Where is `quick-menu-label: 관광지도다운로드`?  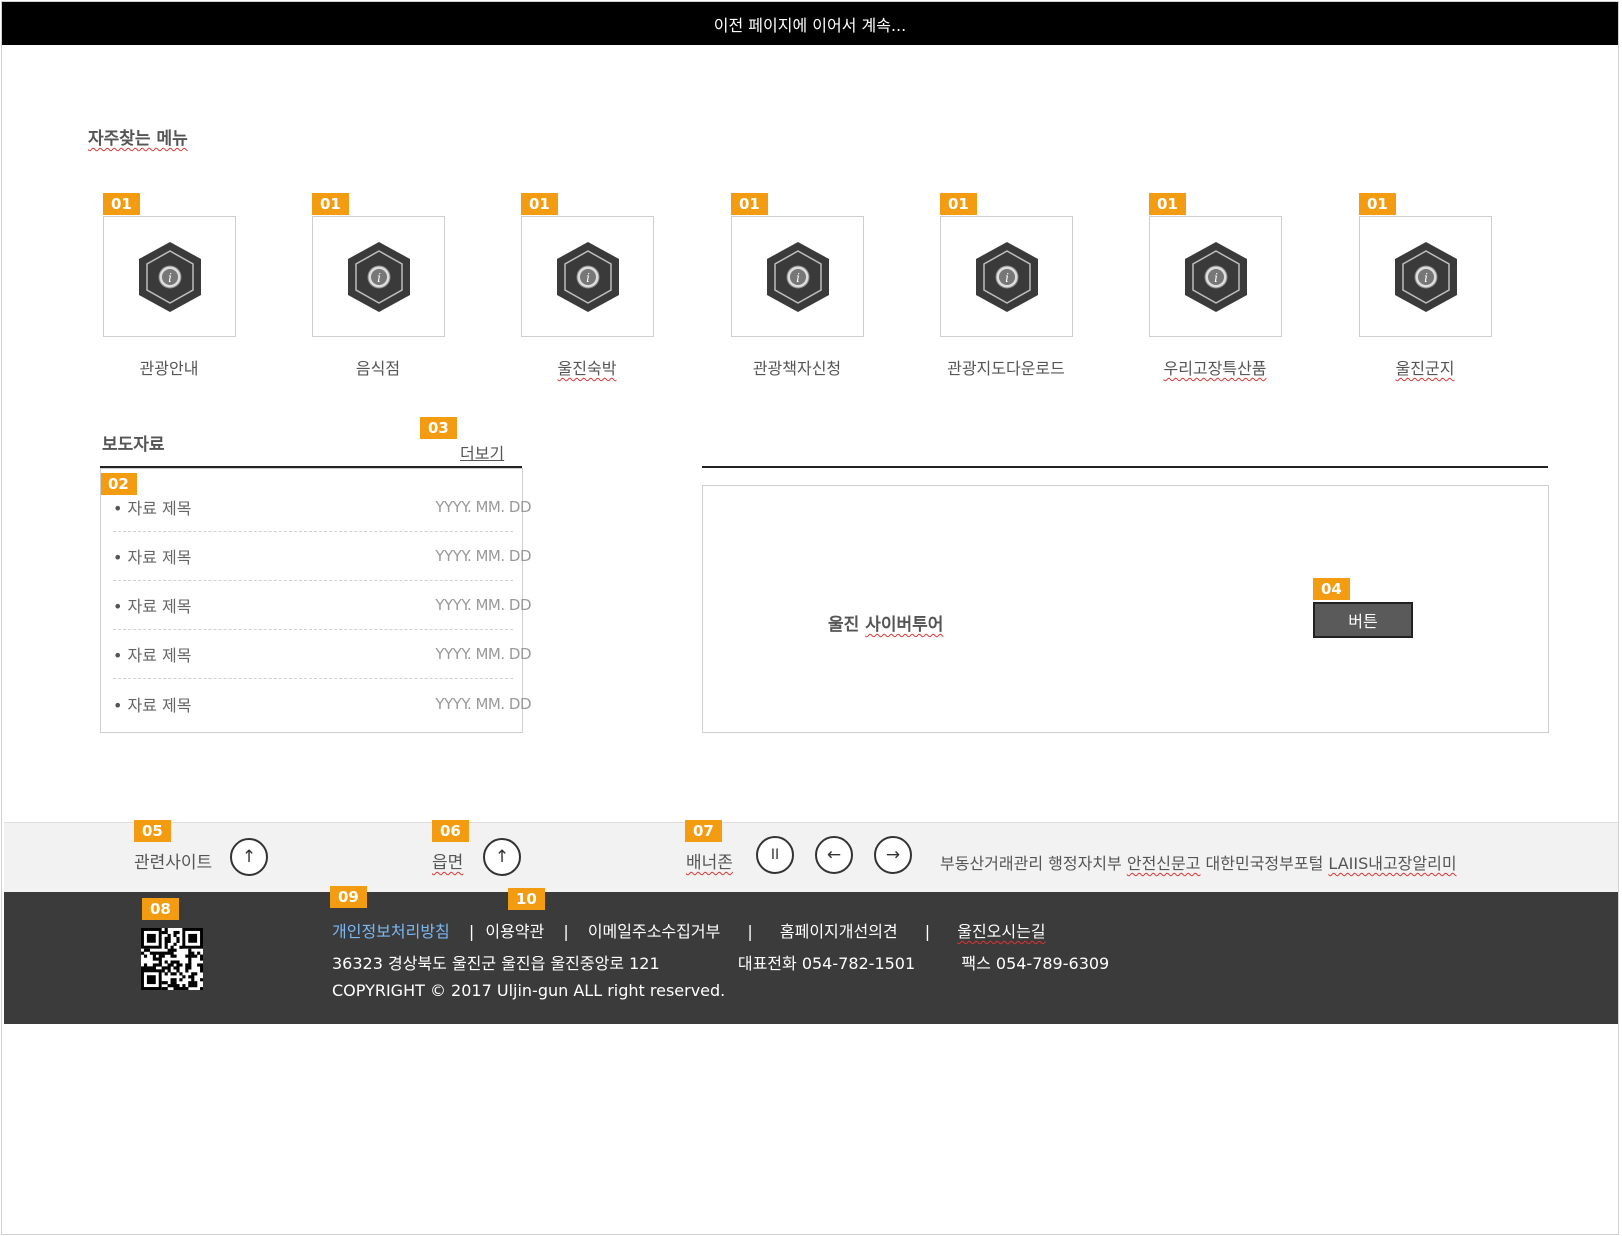
quick-menu-label: 관광지도다운로드 is located at coordinates (1006, 368).